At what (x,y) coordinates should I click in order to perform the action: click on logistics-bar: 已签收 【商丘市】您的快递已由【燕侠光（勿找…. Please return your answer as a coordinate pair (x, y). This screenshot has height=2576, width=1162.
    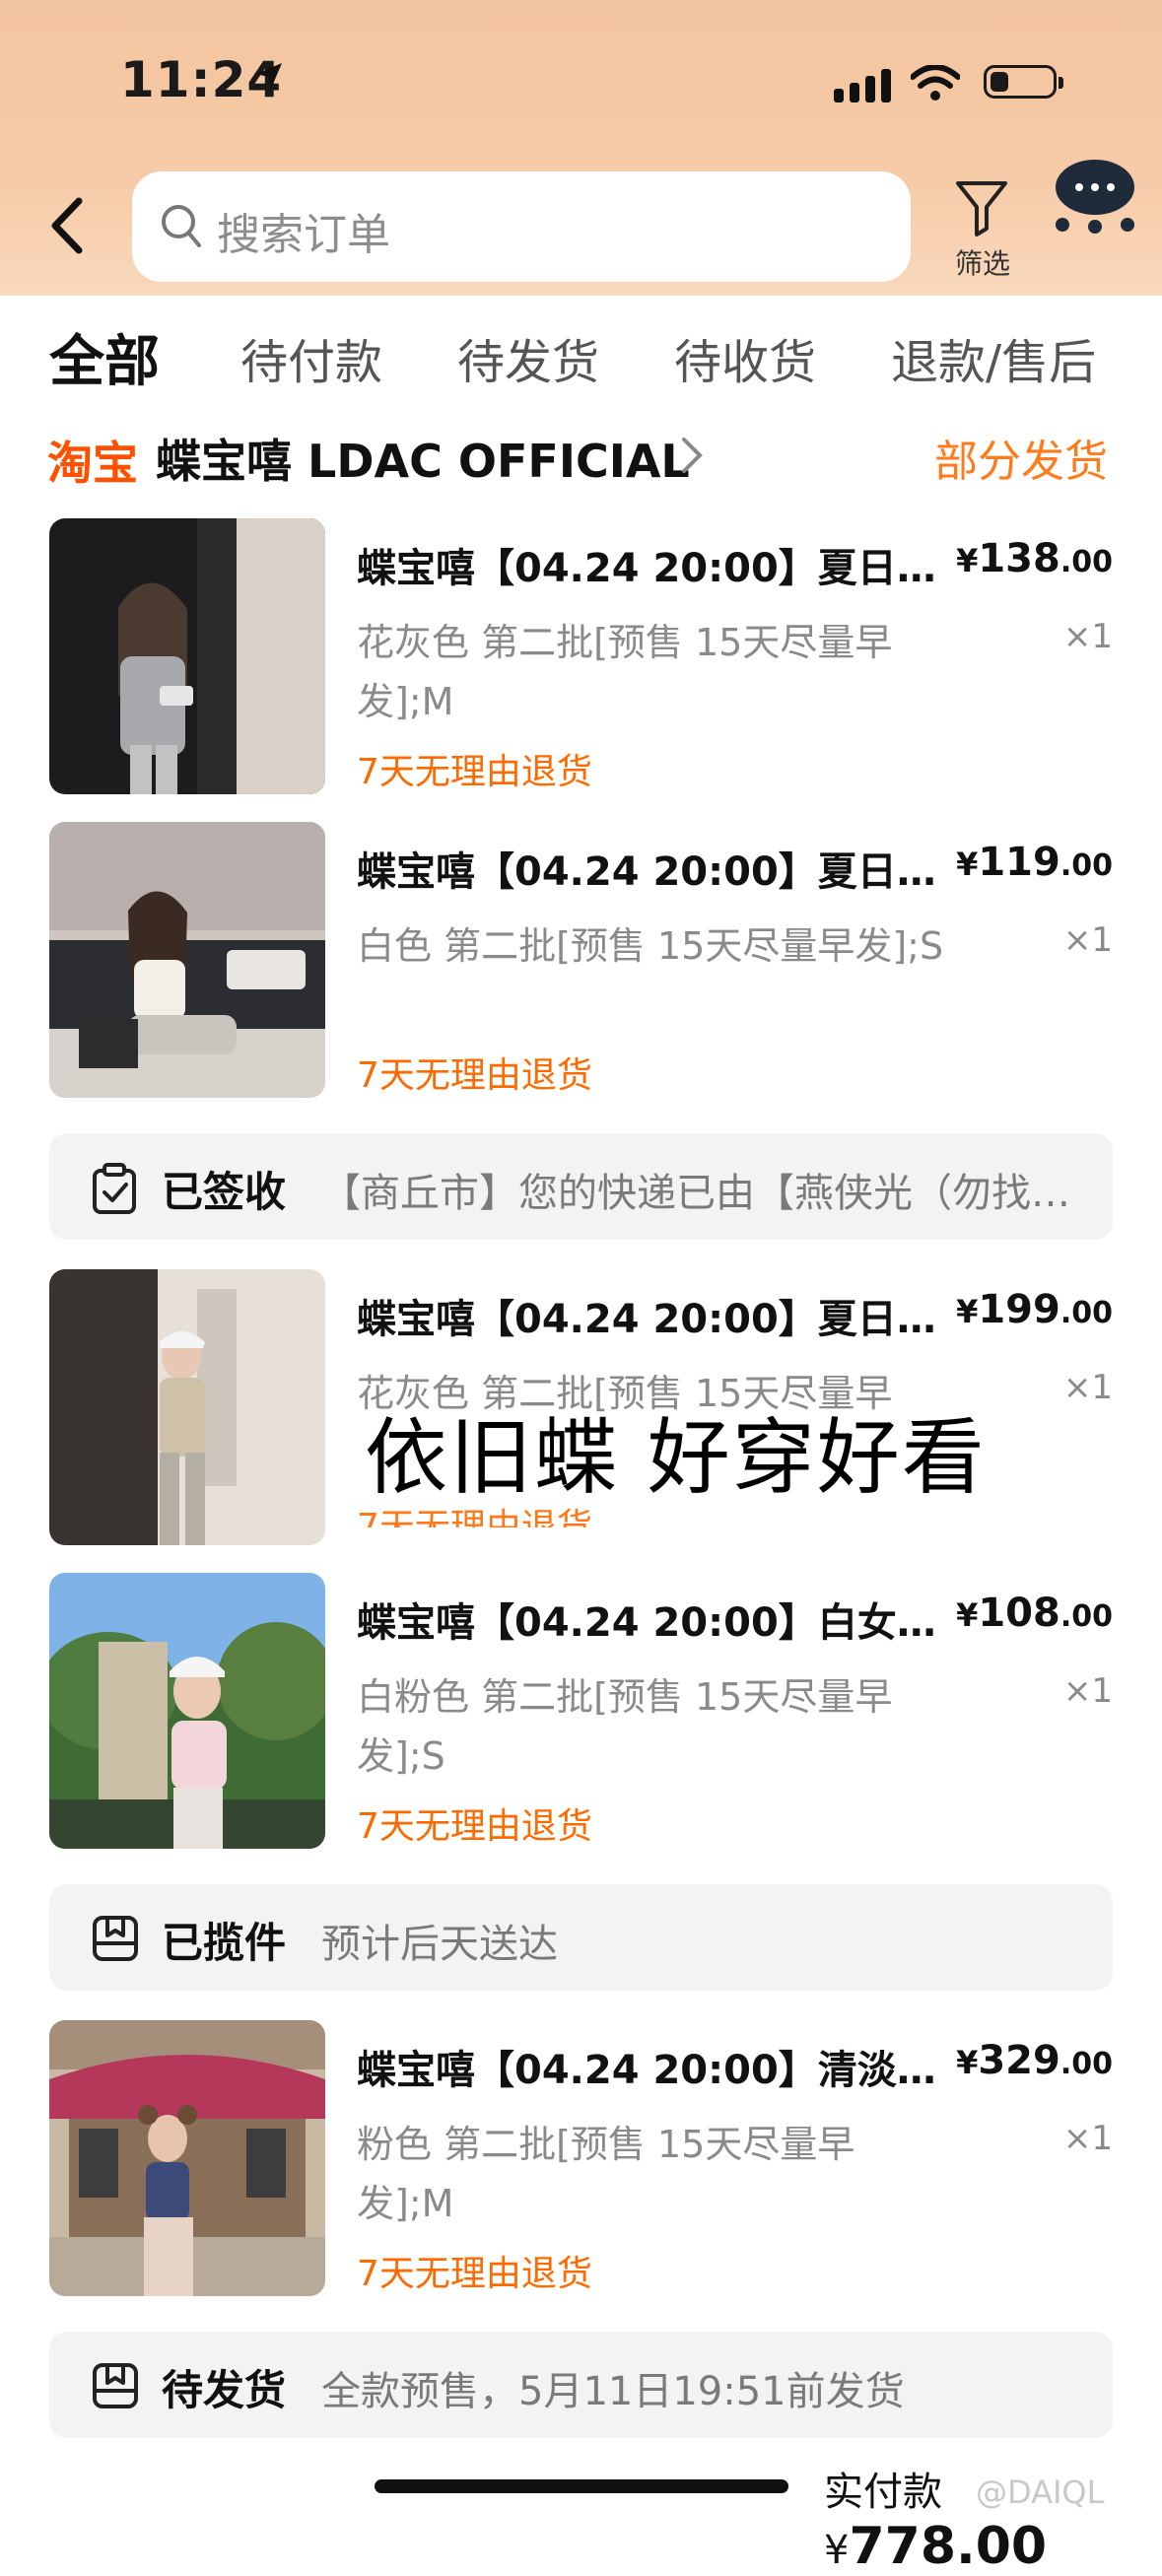
    Looking at the image, I should click on (581, 1186).